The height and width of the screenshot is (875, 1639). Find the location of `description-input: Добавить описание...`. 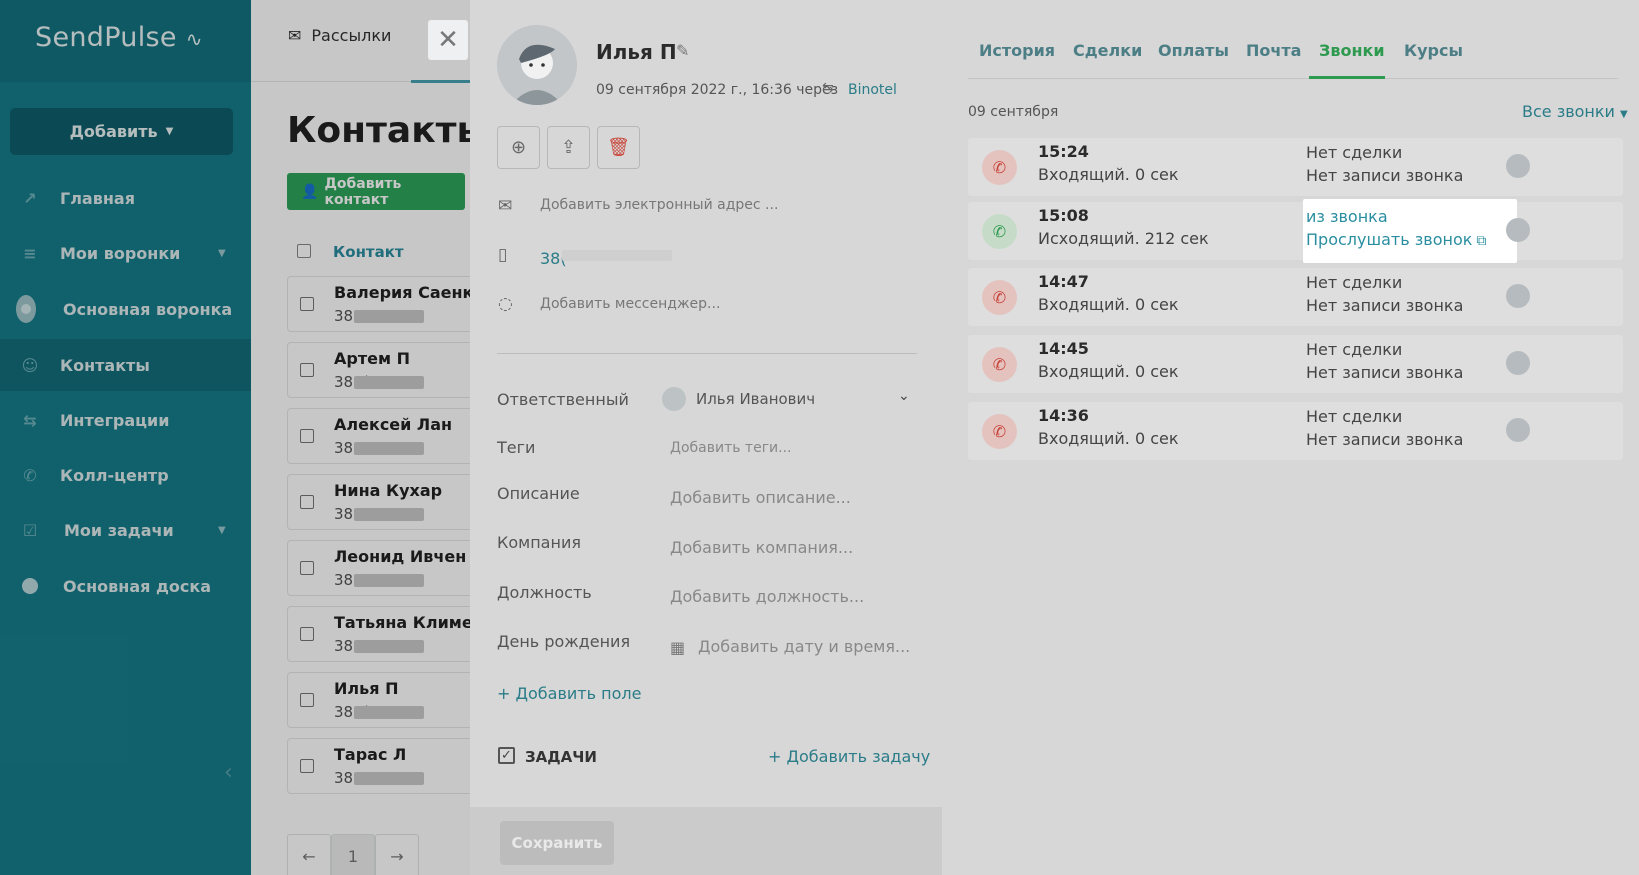

description-input: Добавить описание... is located at coordinates (760, 497).